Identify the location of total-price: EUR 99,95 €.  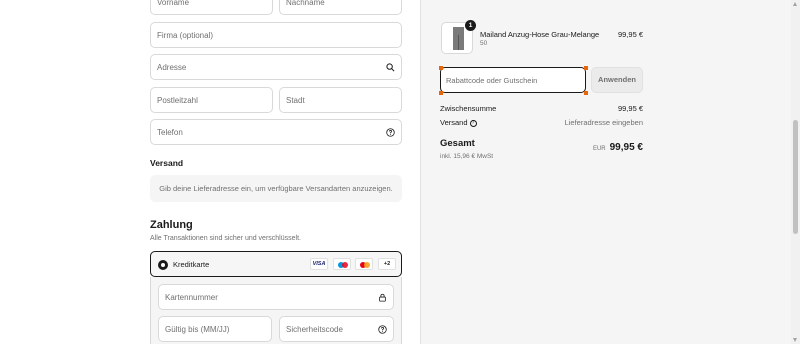
(591, 146).